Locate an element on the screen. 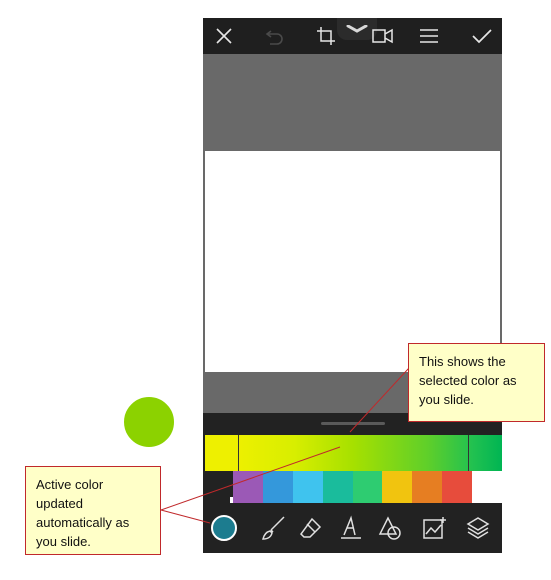 This screenshot has width=551, height=580. top-toolbar is located at coordinates (352, 36).